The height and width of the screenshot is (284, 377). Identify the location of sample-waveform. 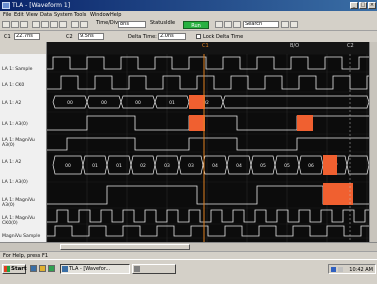
(208, 63).